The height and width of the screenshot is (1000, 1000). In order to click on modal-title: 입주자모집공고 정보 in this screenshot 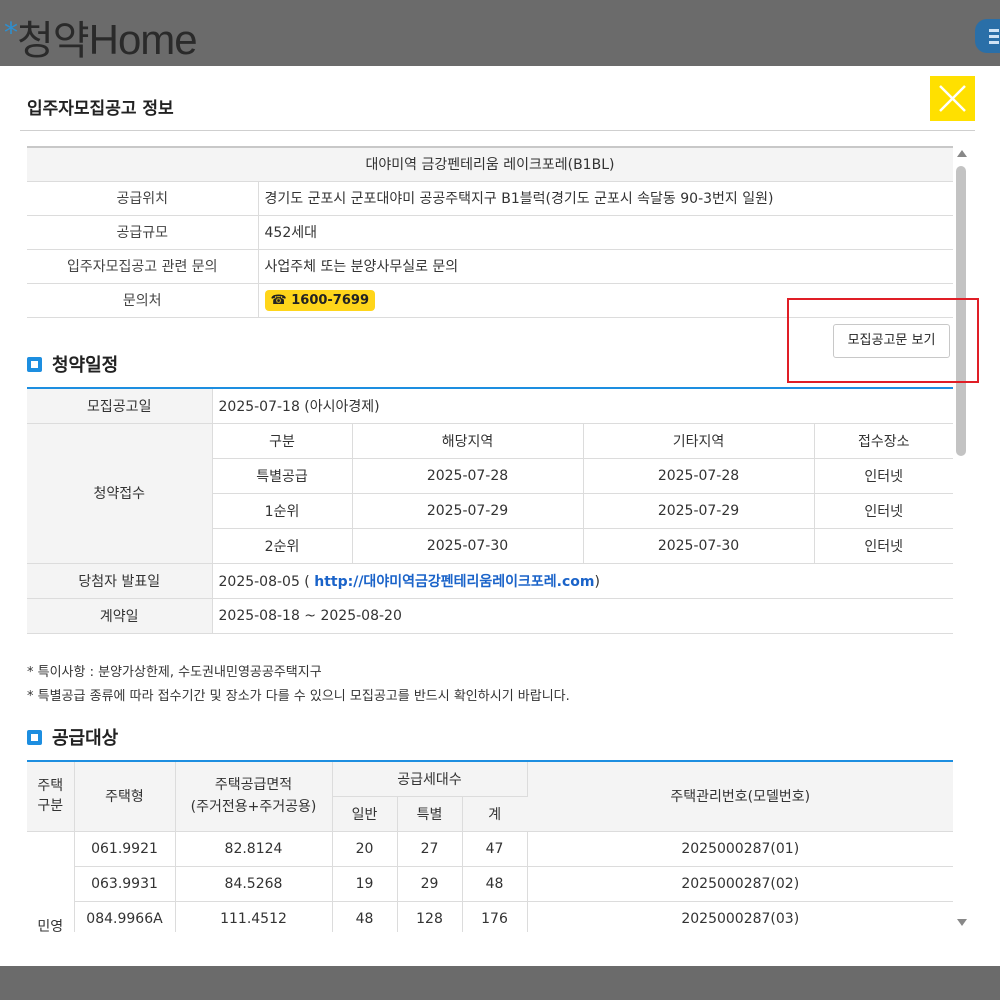, I will do `click(100, 109)`.